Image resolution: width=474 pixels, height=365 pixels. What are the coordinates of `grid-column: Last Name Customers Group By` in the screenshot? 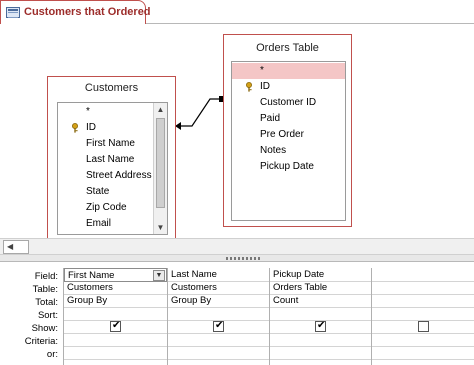 It's located at (218, 316).